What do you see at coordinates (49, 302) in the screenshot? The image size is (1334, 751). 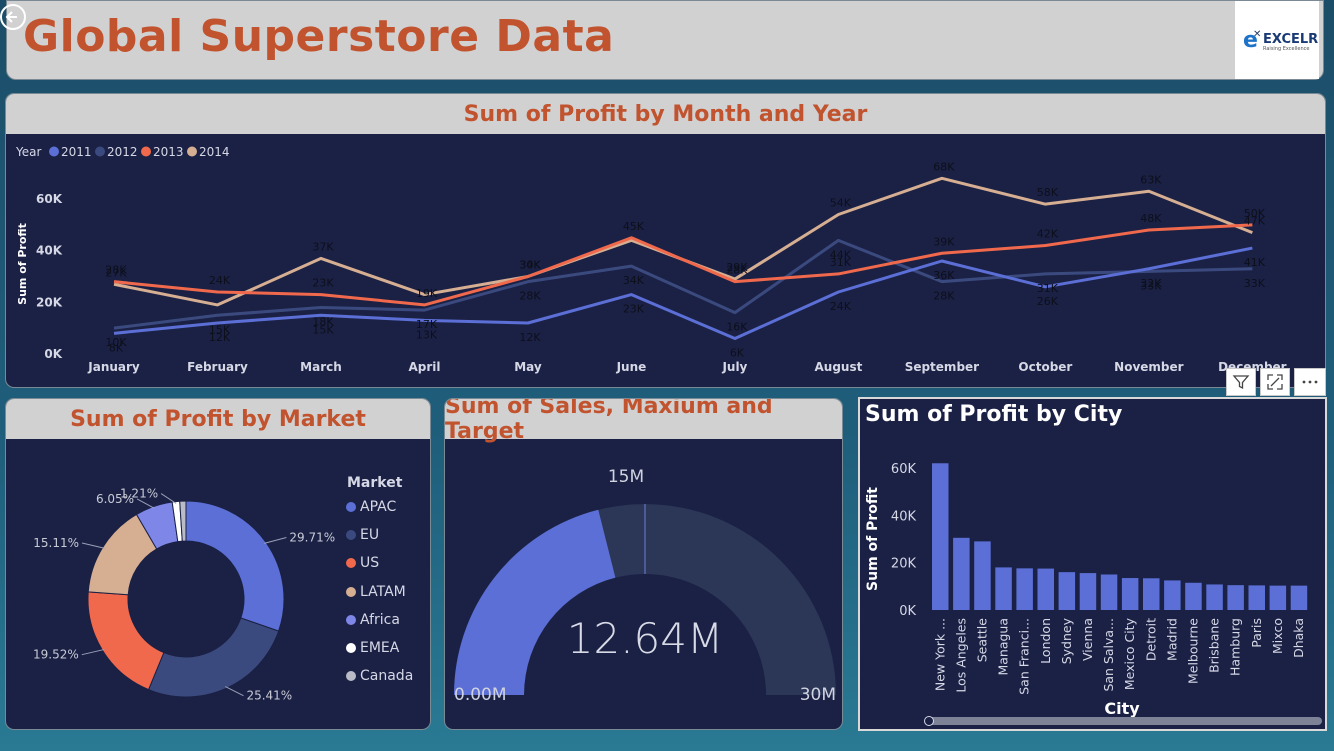 I see `line-y-tick: 20K` at bounding box center [49, 302].